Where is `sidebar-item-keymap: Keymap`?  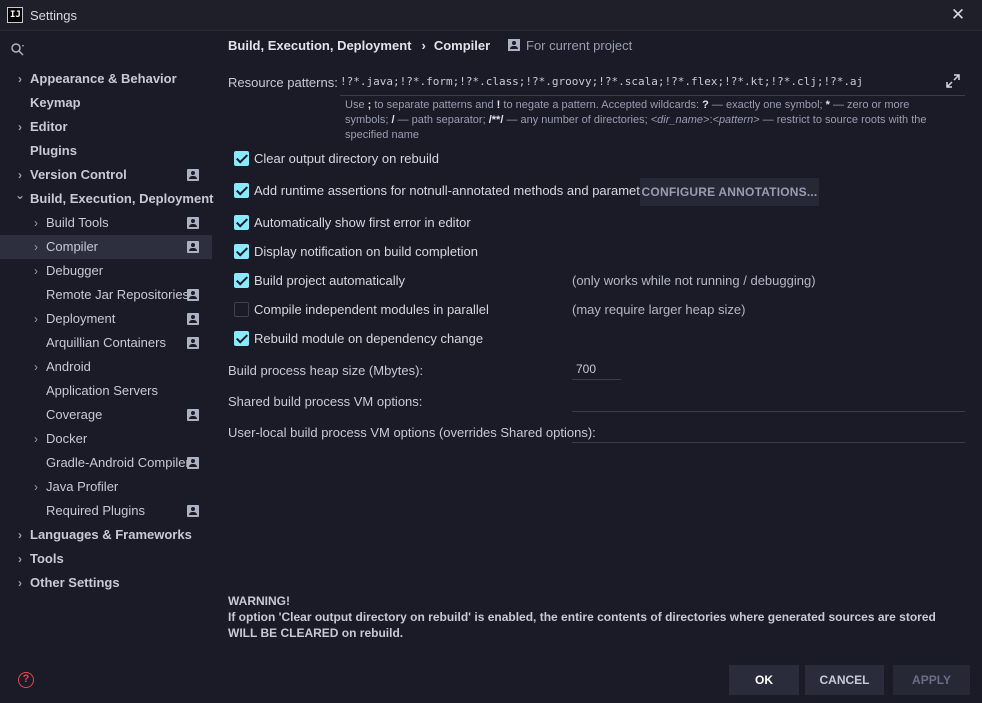
sidebar-item-keymap: Keymap is located at coordinates (106, 103).